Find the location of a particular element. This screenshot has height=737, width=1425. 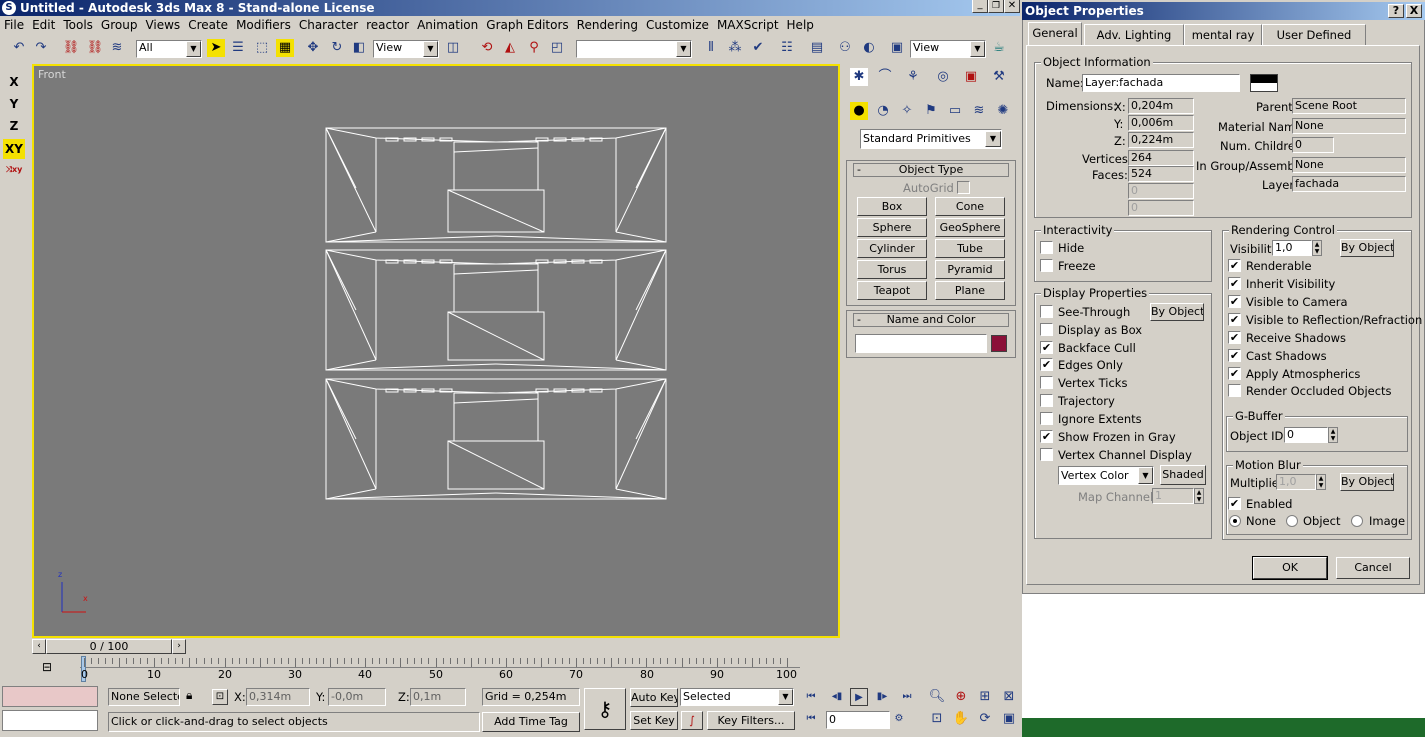

display-tab-icon: ▣ is located at coordinates (971, 77).